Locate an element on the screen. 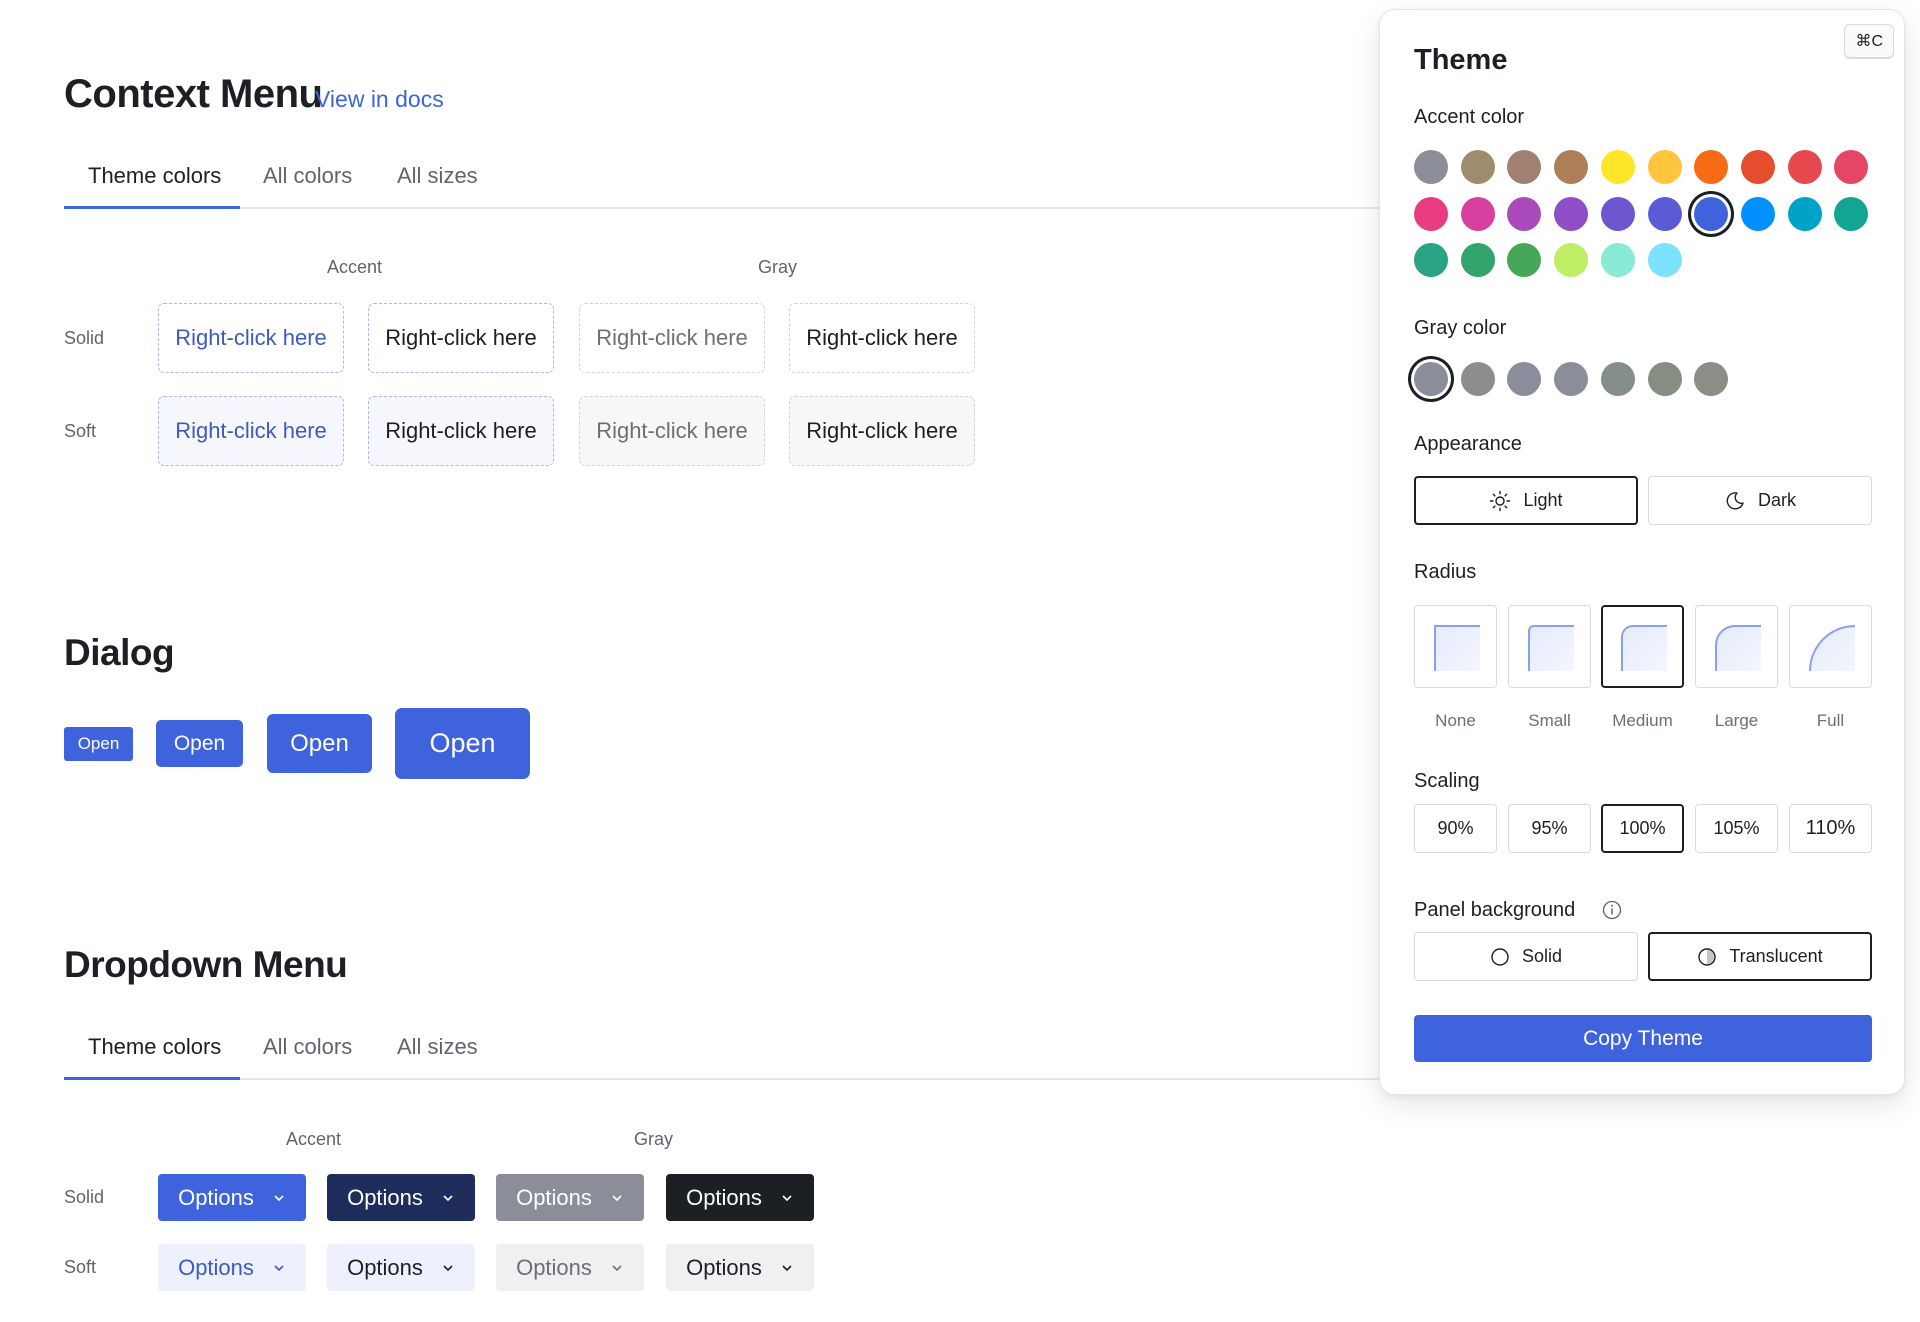 The image size is (1920, 1322). dropdown-trigger-accent-solid: Options is located at coordinates (232, 1197).